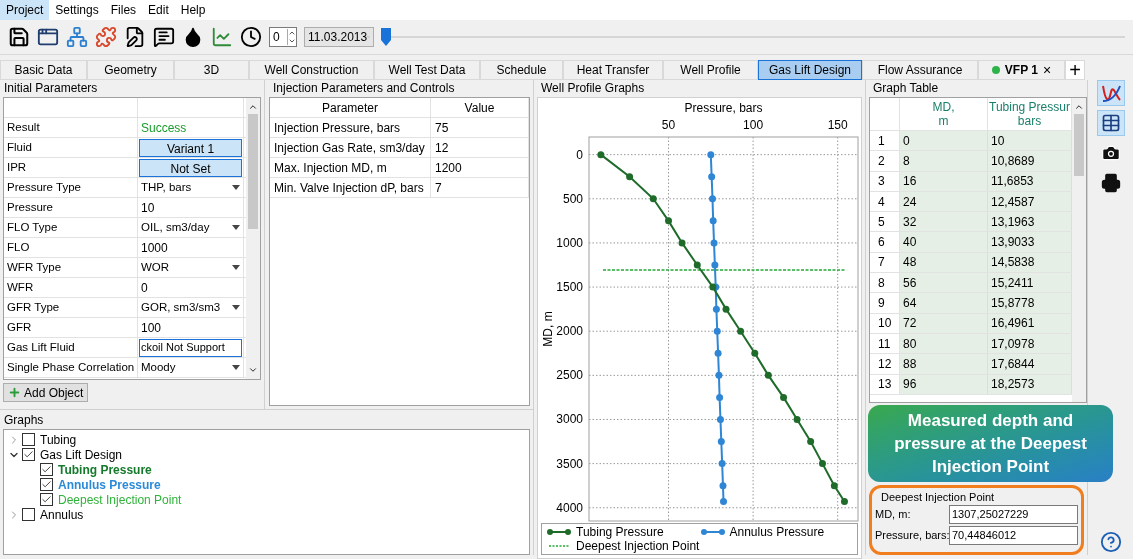 This screenshot has width=1133, height=559. I want to click on tab: Well Profile, so click(710, 70).